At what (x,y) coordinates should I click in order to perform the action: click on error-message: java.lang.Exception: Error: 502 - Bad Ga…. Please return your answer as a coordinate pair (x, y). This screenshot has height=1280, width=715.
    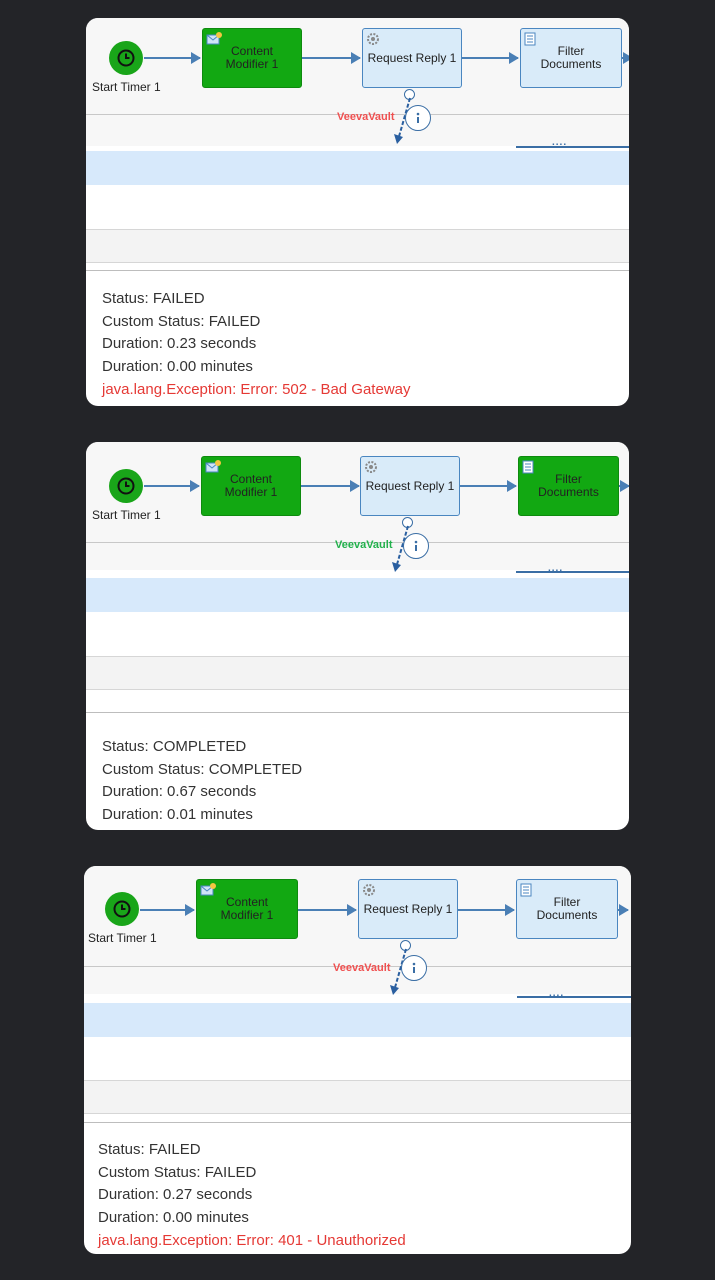
    Looking at the image, I should click on (256, 389).